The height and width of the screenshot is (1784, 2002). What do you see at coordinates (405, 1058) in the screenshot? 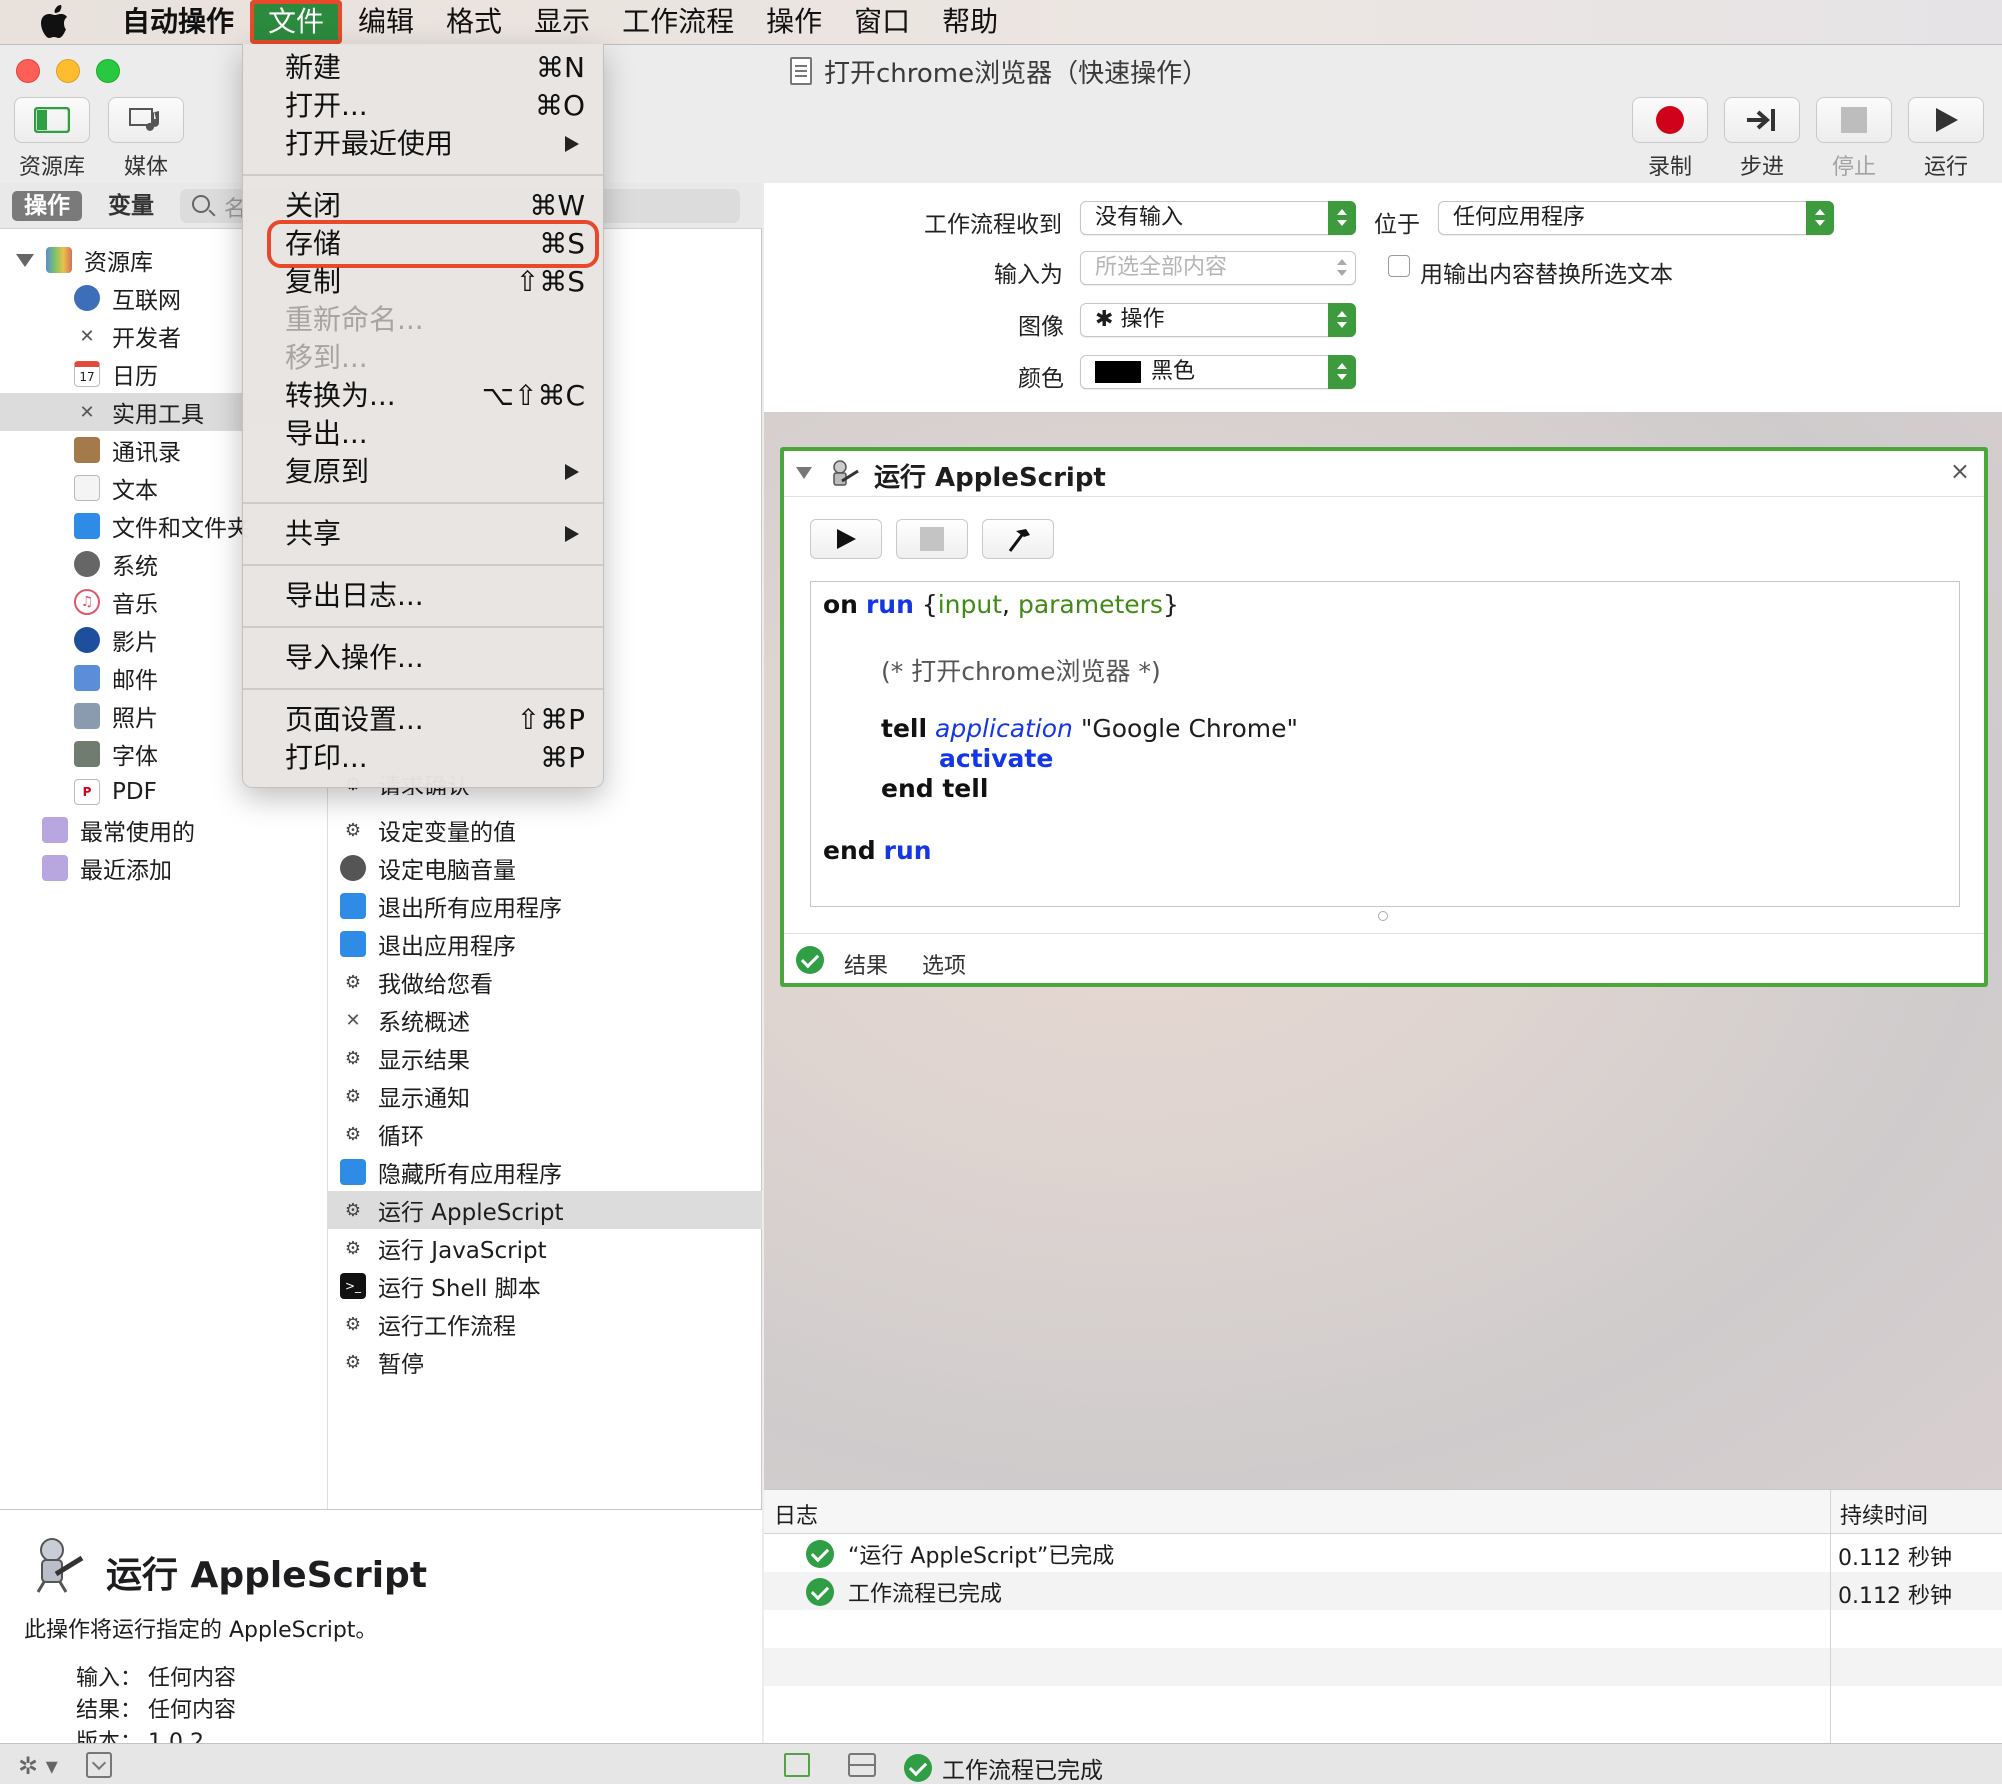
I see `list-item: ⚙ 显示结果` at bounding box center [405, 1058].